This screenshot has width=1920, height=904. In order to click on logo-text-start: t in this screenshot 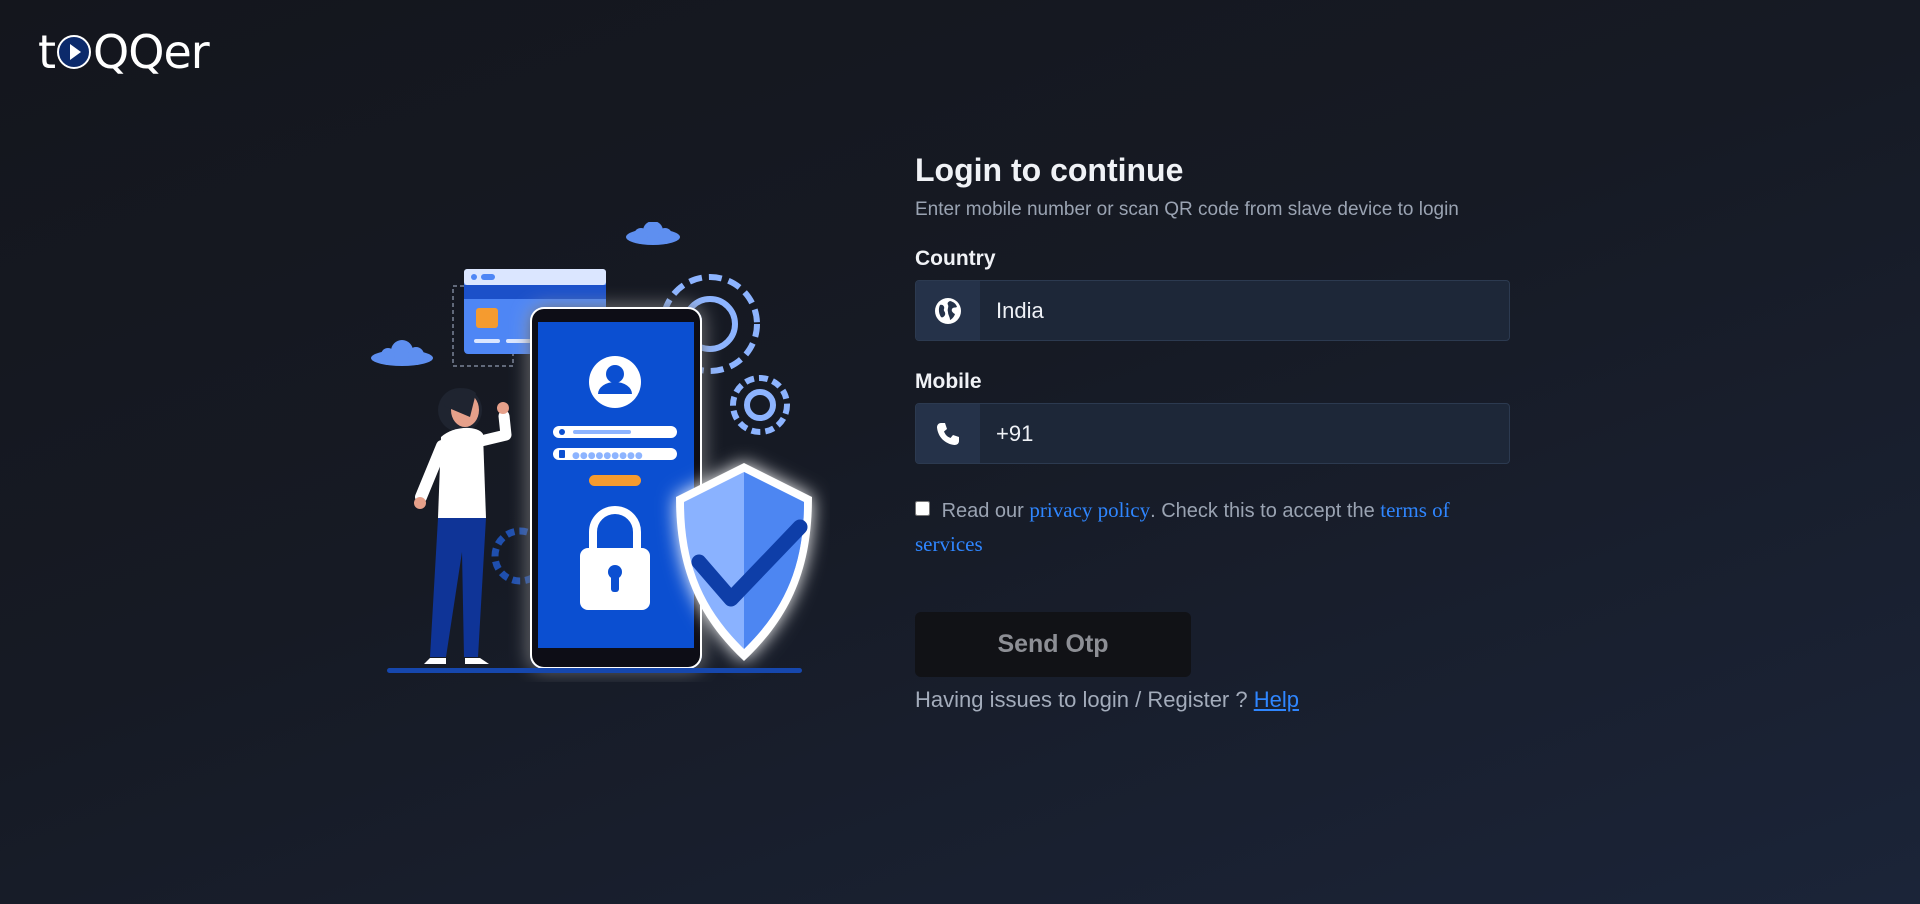, I will do `click(47, 52)`.